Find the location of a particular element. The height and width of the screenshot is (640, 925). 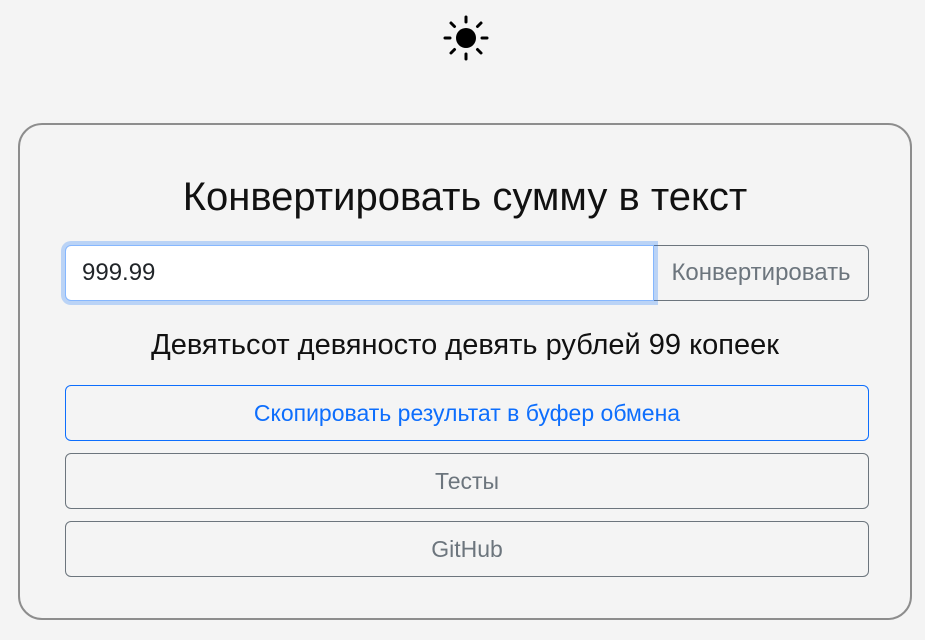

tests-button: Тесты is located at coordinates (467, 481).